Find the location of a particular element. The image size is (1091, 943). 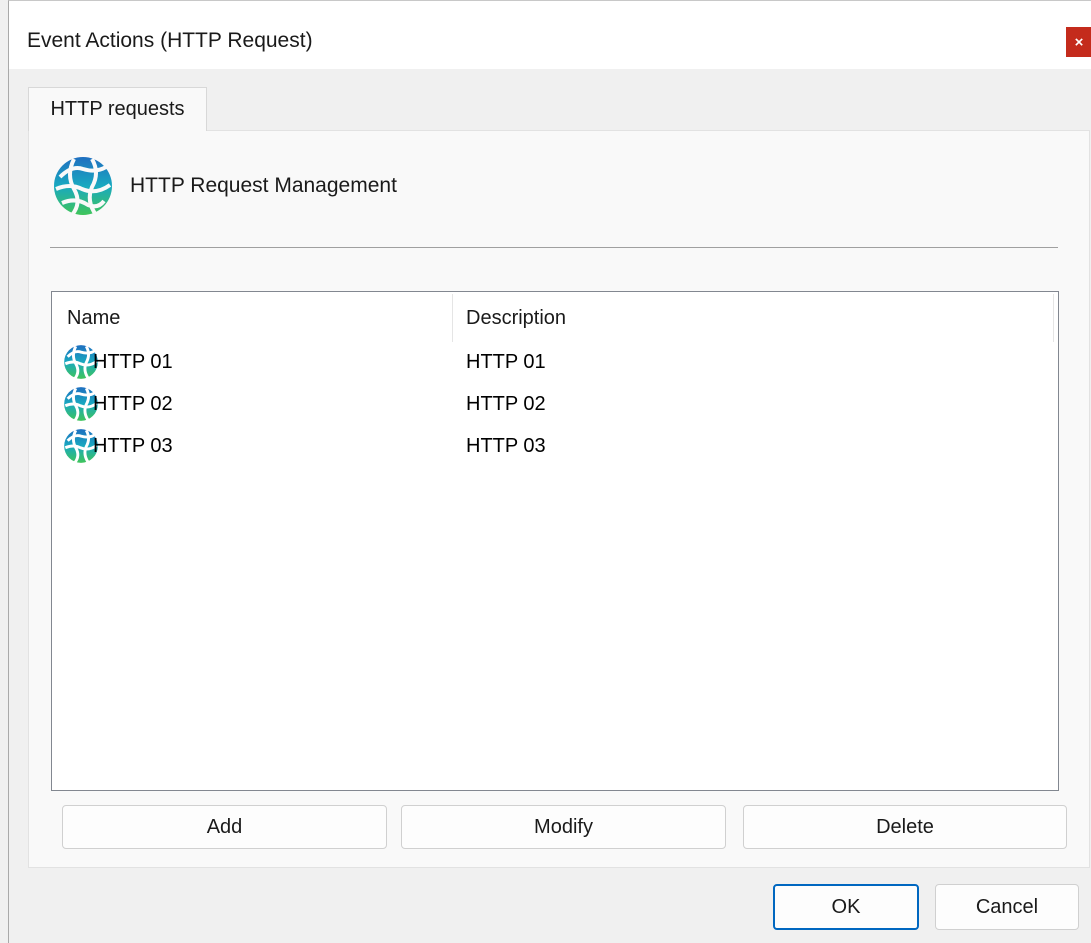

row-name: HTTP 01 is located at coordinates (133, 362).